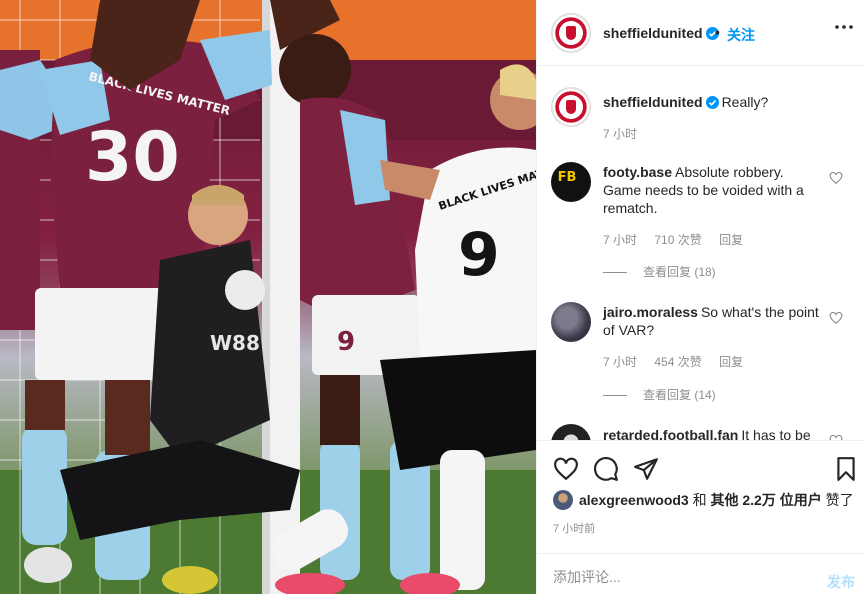 The height and width of the screenshot is (594, 865). What do you see at coordinates (650, 312) in the screenshot?
I see `comment-username: jairo.moraless` at bounding box center [650, 312].